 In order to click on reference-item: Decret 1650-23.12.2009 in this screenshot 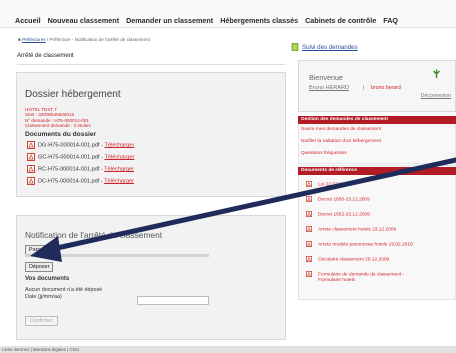, I will do `click(338, 199)`.